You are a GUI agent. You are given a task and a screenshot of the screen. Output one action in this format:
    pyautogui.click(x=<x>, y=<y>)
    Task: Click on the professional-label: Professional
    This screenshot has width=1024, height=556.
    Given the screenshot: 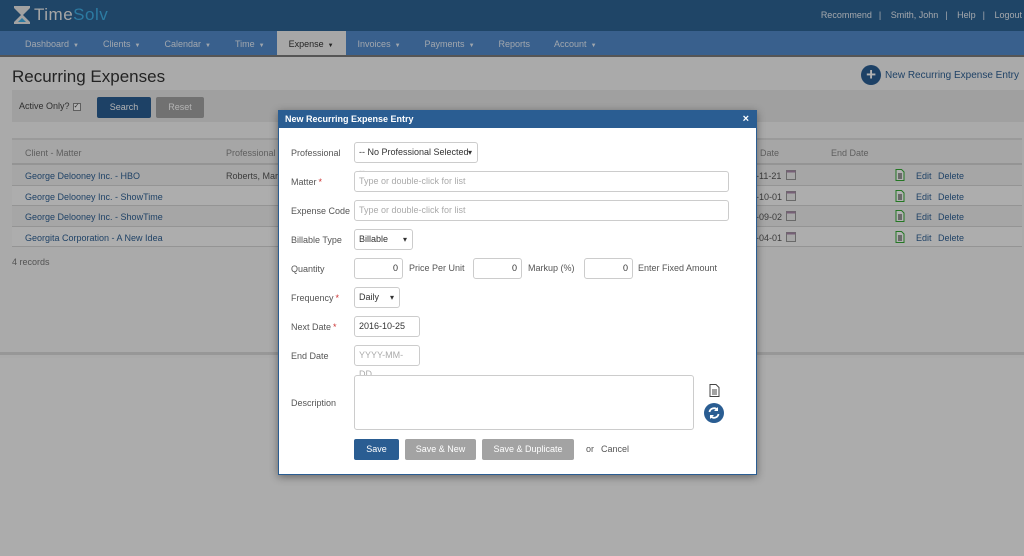 What is the action you would take?
    pyautogui.click(x=316, y=153)
    